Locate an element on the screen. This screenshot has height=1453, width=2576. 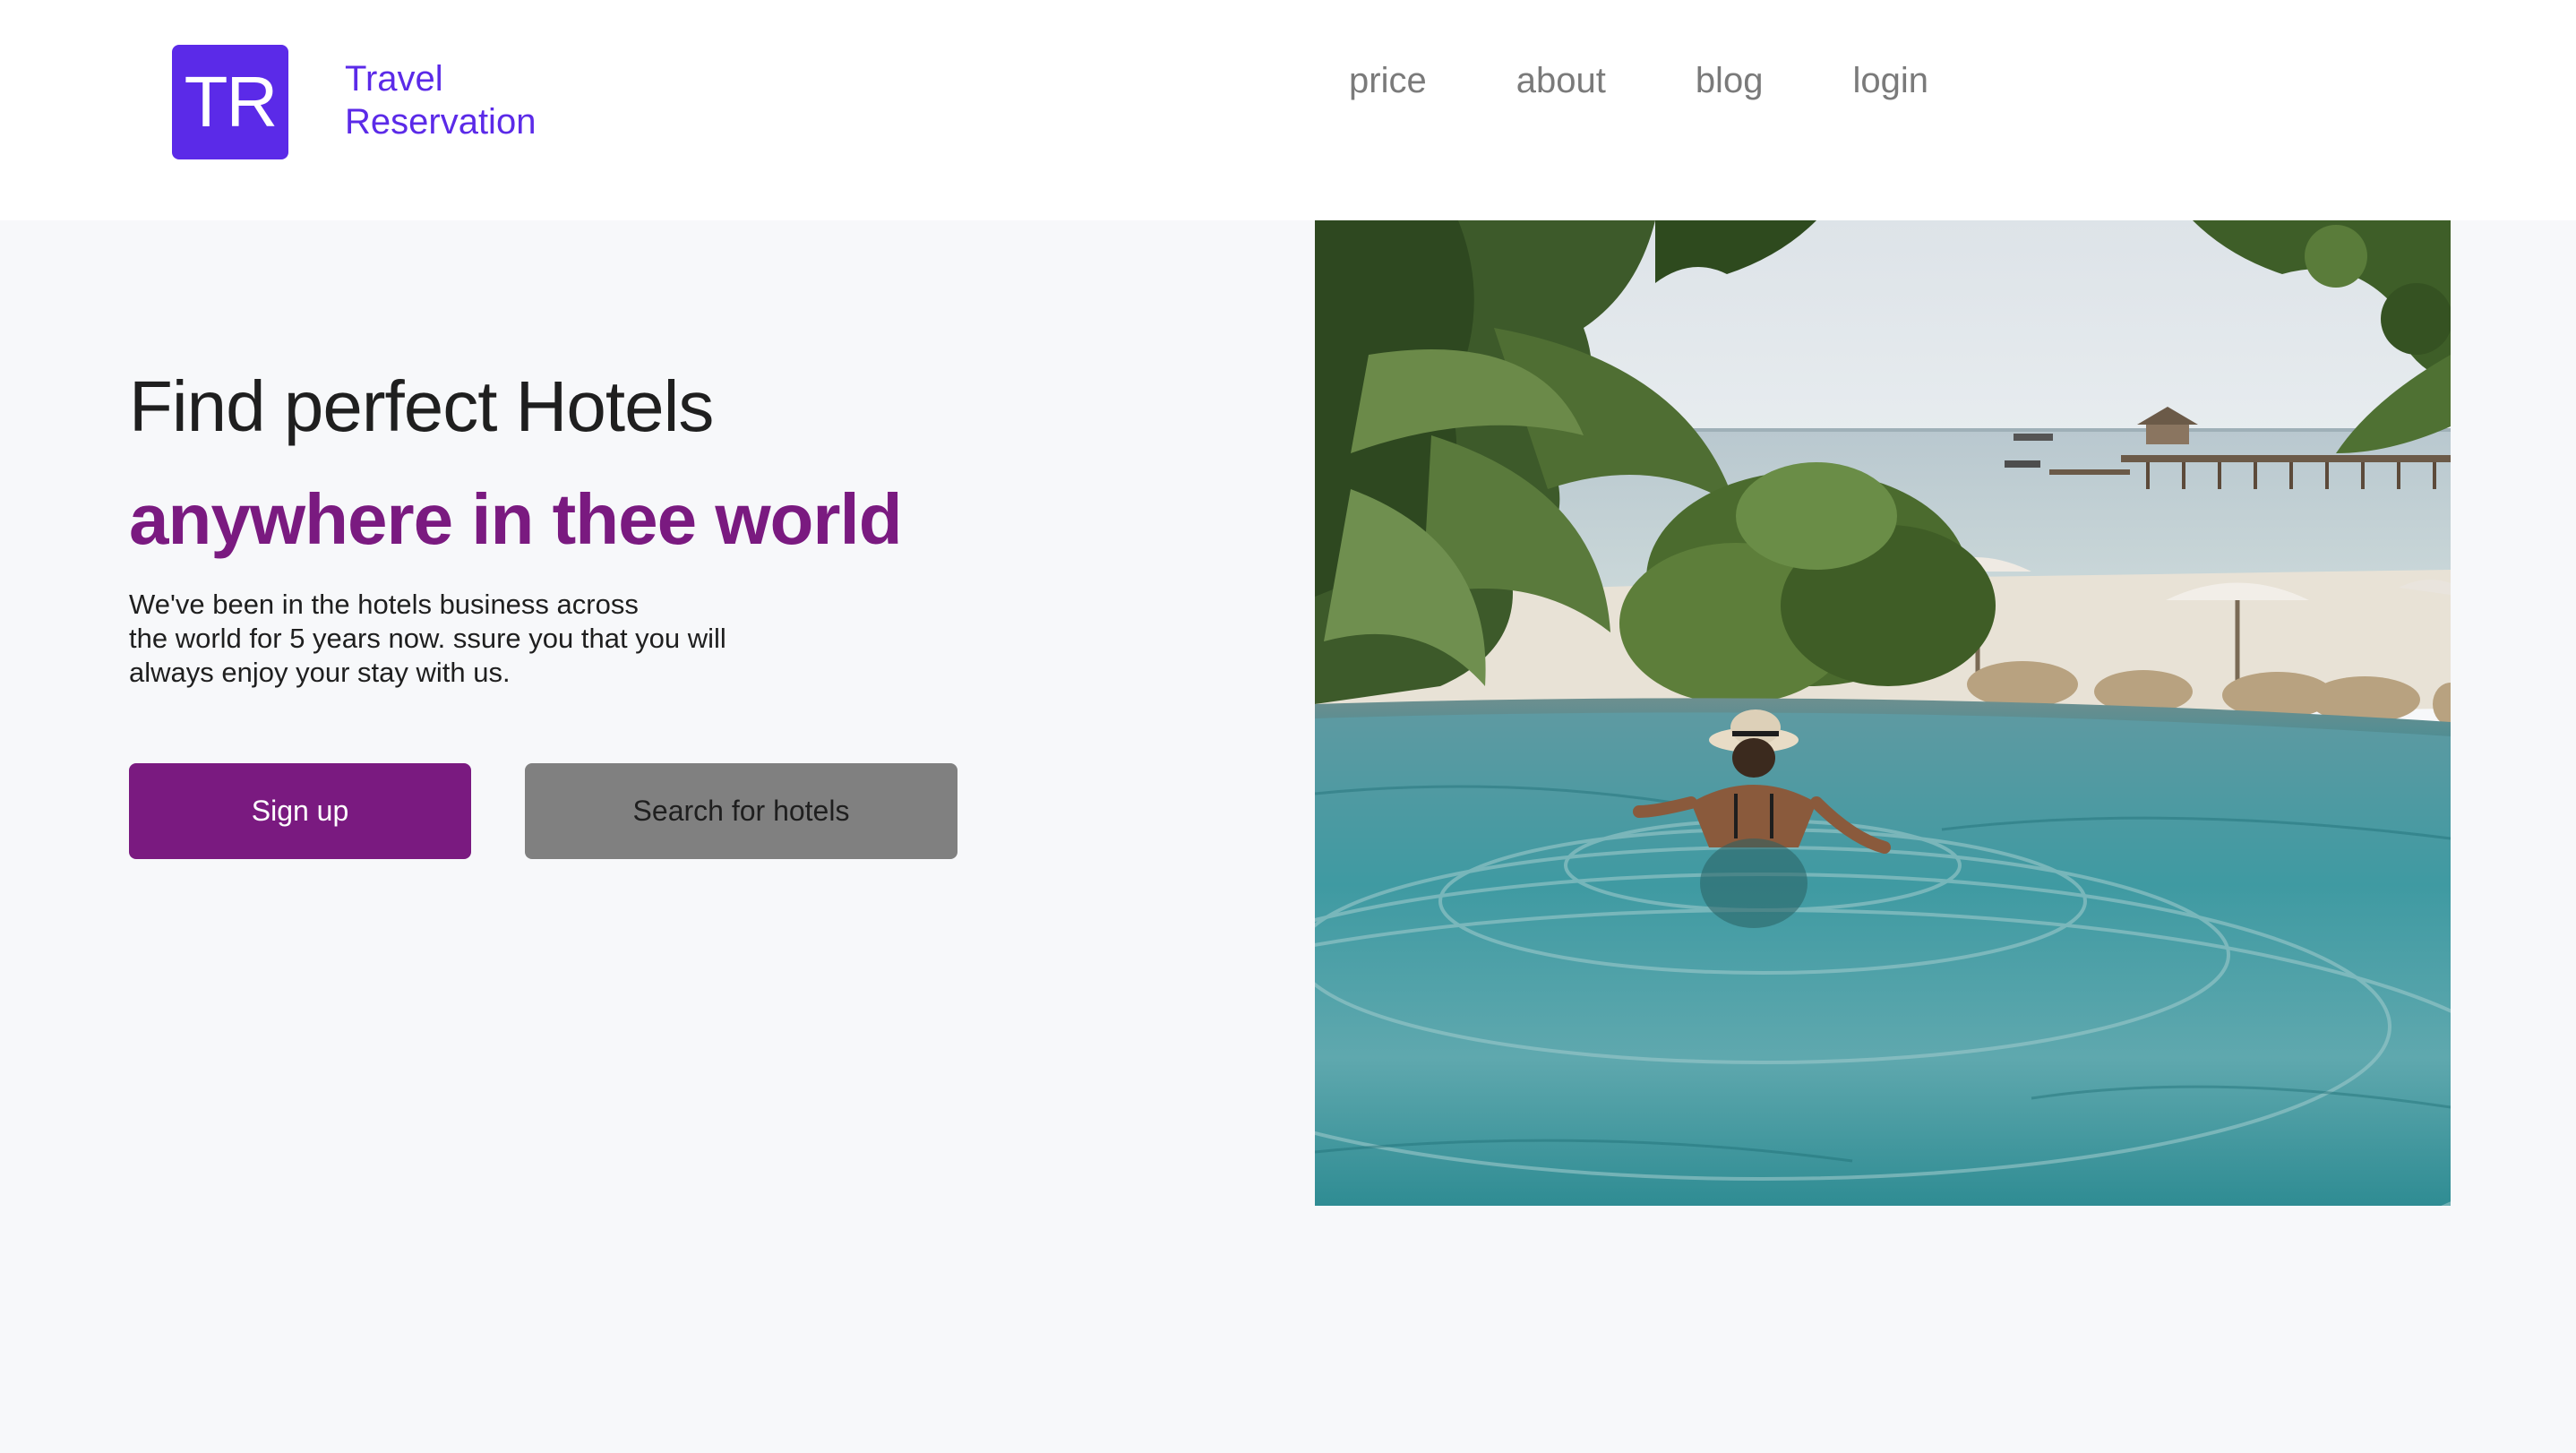
hero-title: Find perfect Hotels is located at coordinates (421, 406).